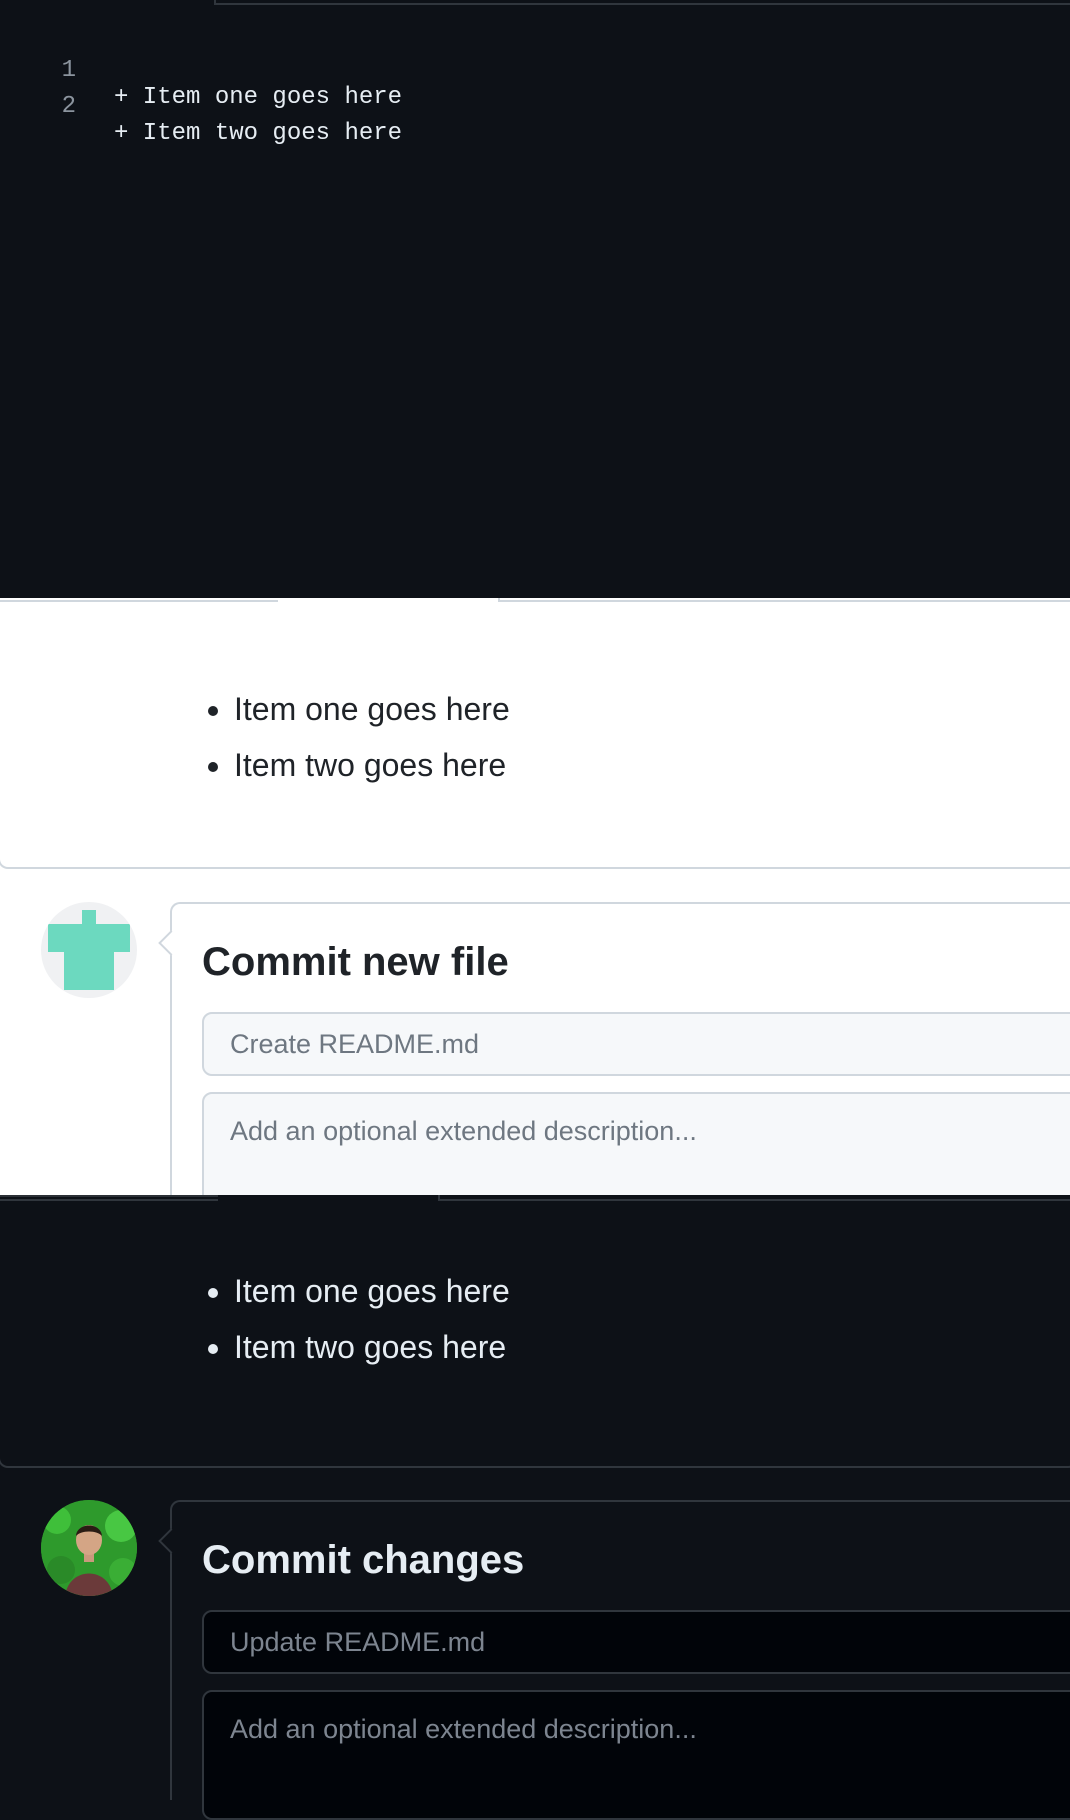 Image resolution: width=1070 pixels, height=1820 pixels. Describe the element at coordinates (68, 106) in the screenshot. I see `line-number: 2` at that location.